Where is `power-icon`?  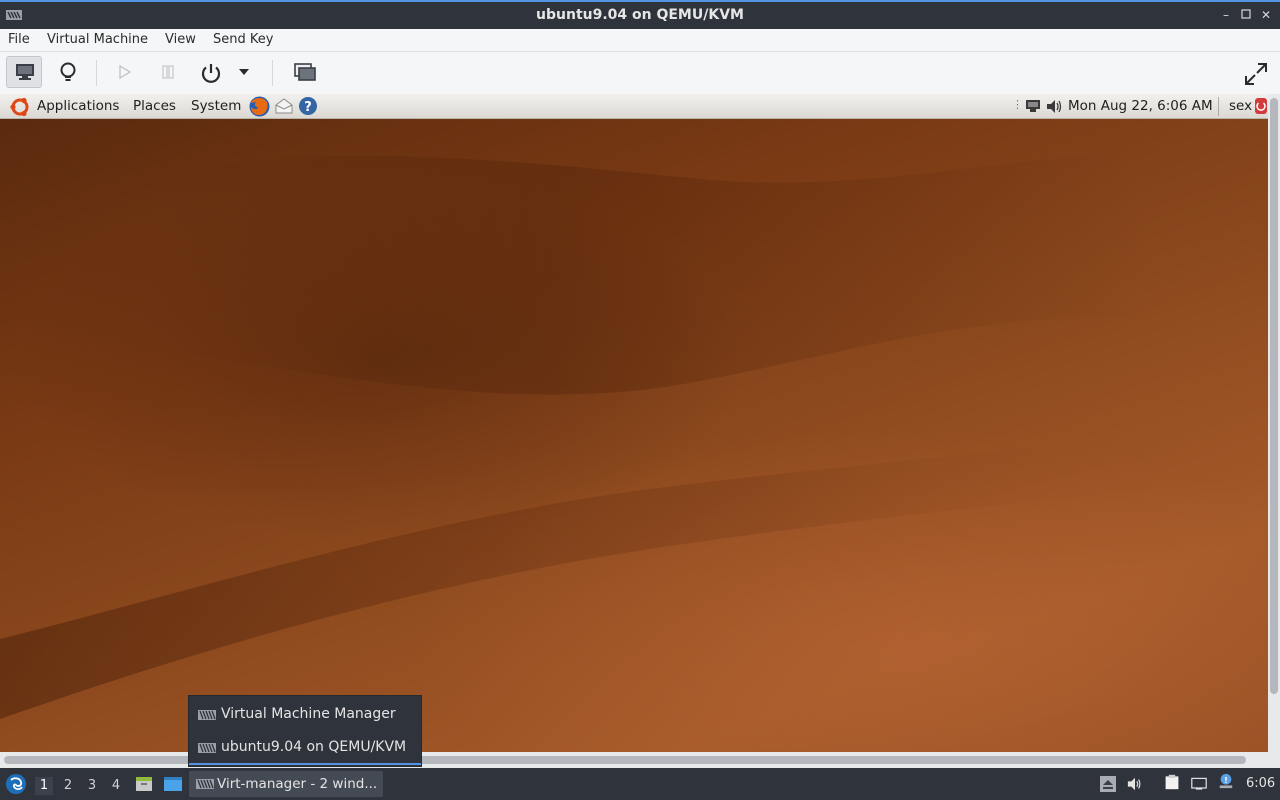 power-icon is located at coordinates (211, 73).